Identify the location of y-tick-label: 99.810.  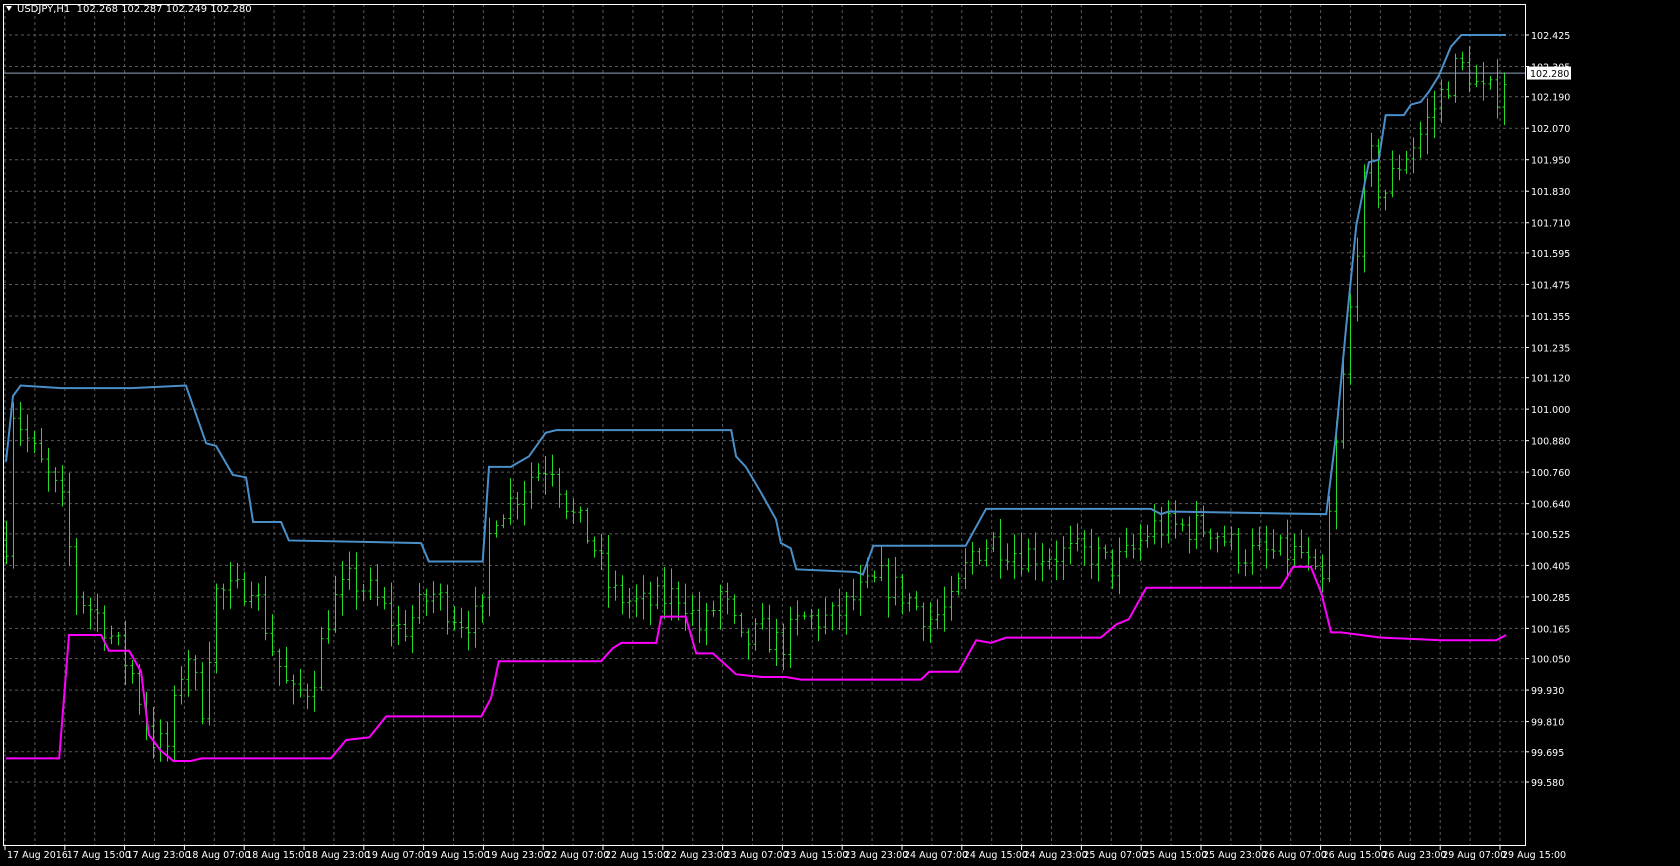
(1547, 723).